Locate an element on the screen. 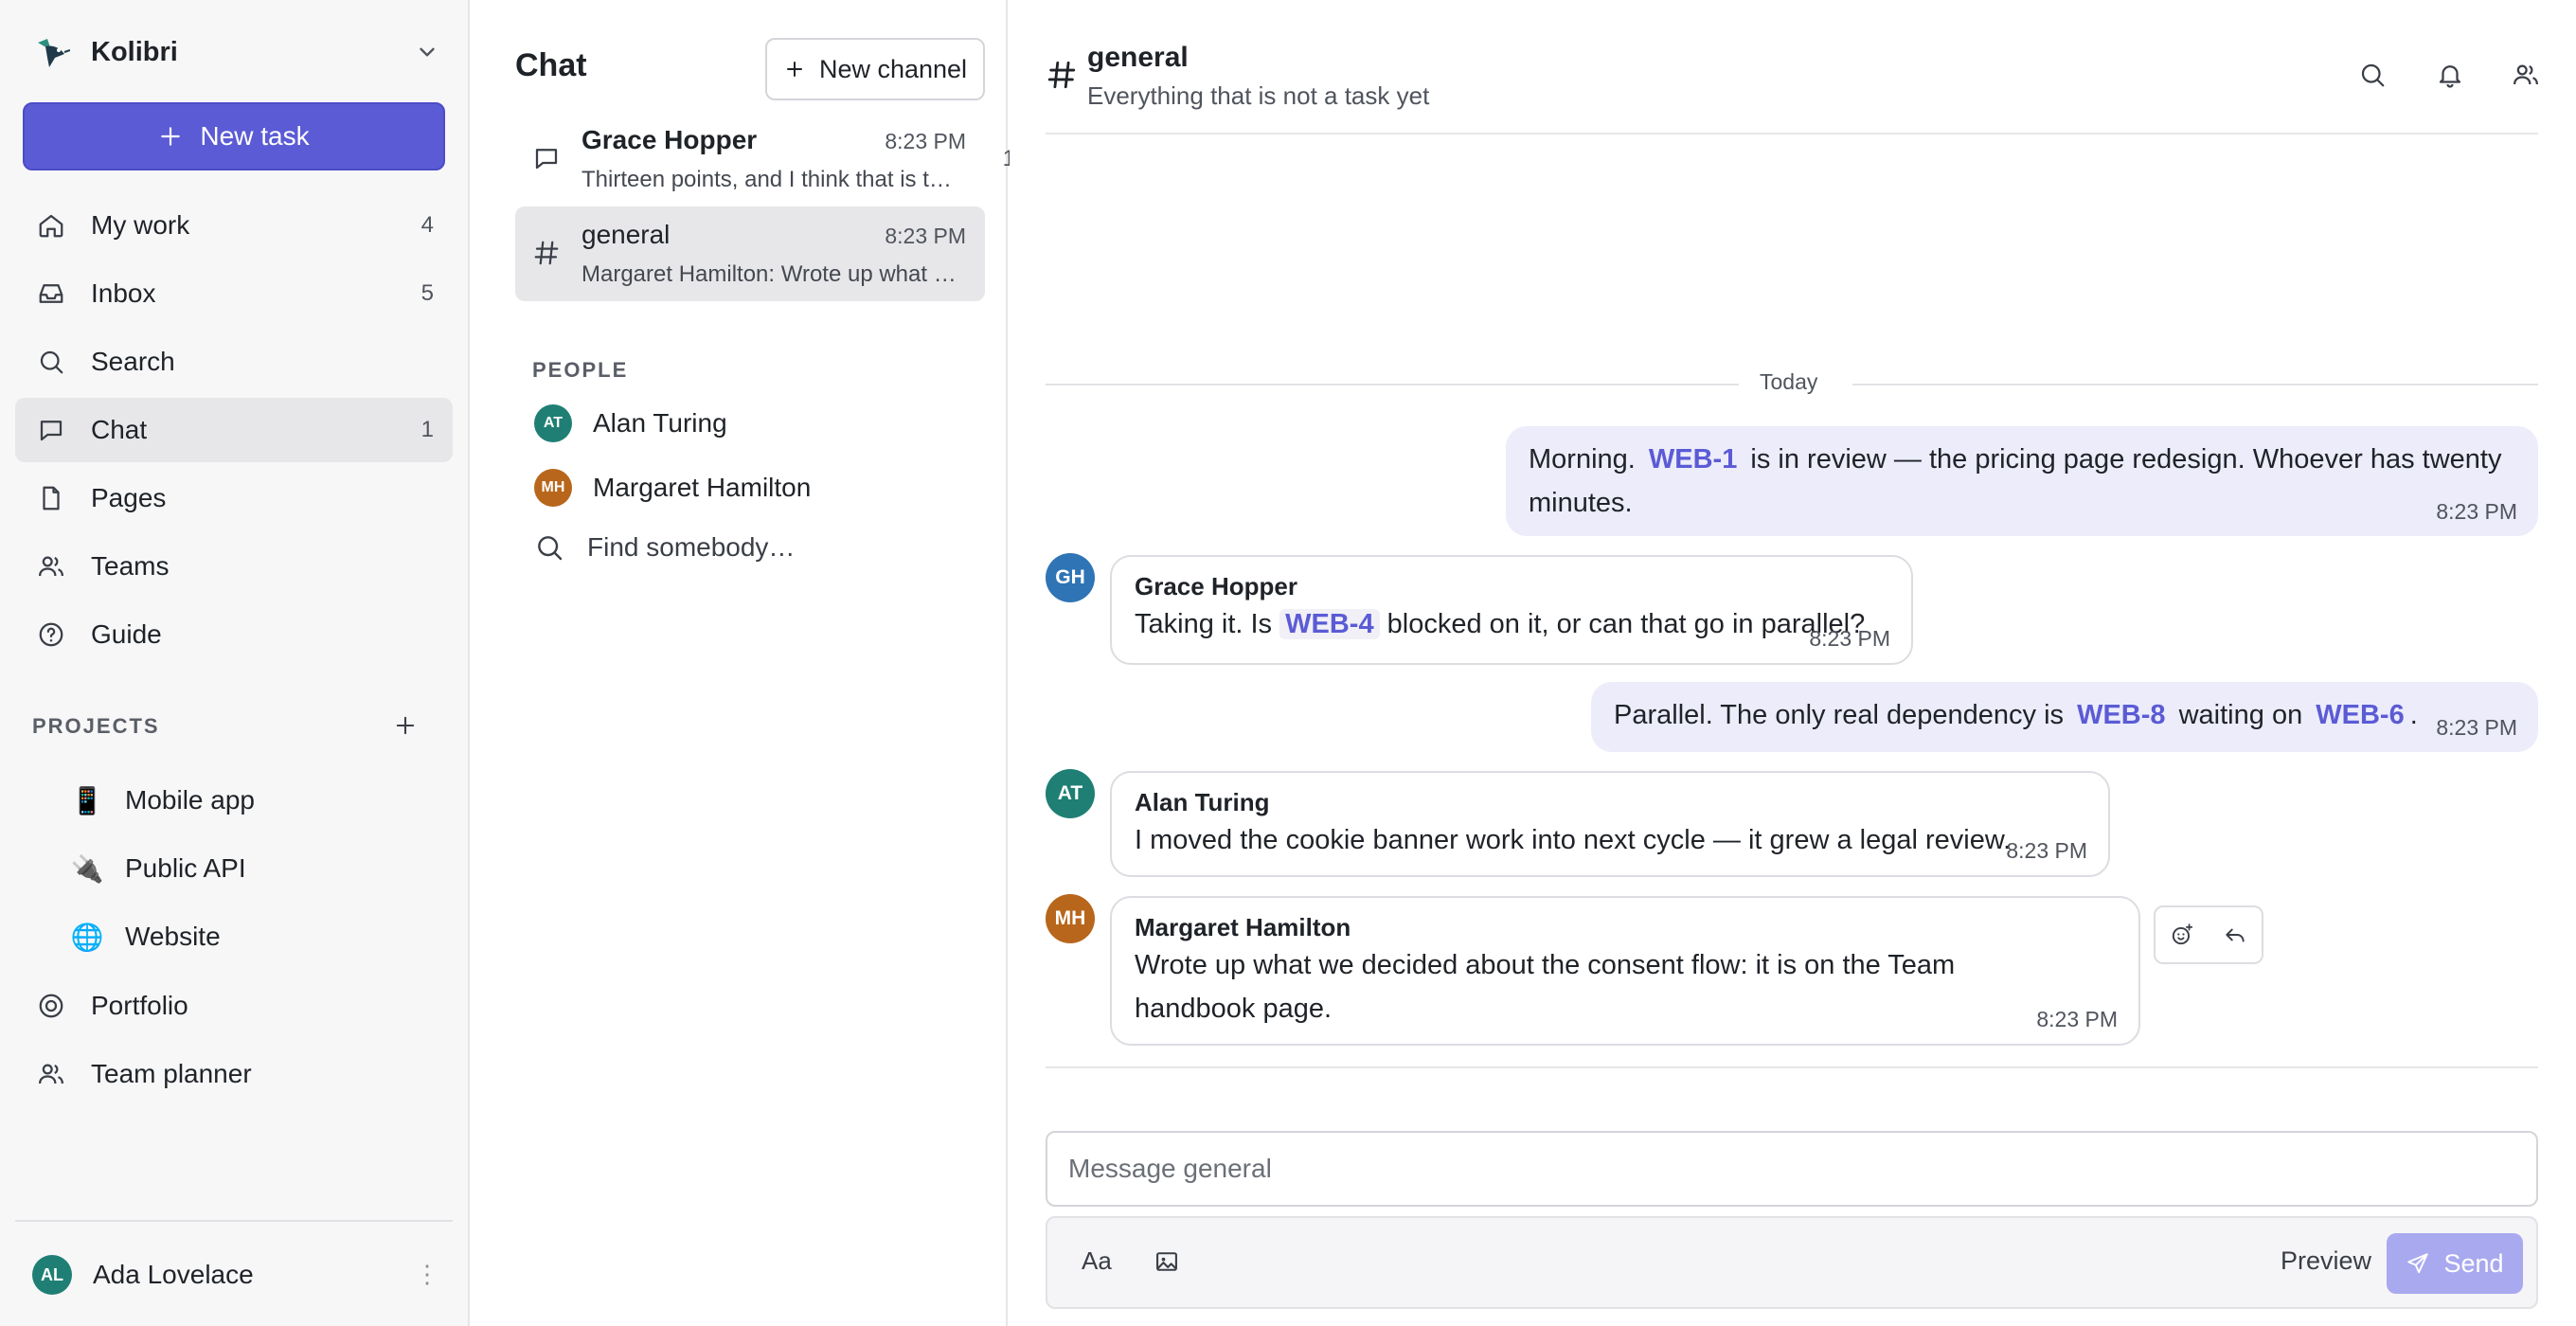 The image size is (2576, 1326). nav-label: My work is located at coordinates (140, 225).